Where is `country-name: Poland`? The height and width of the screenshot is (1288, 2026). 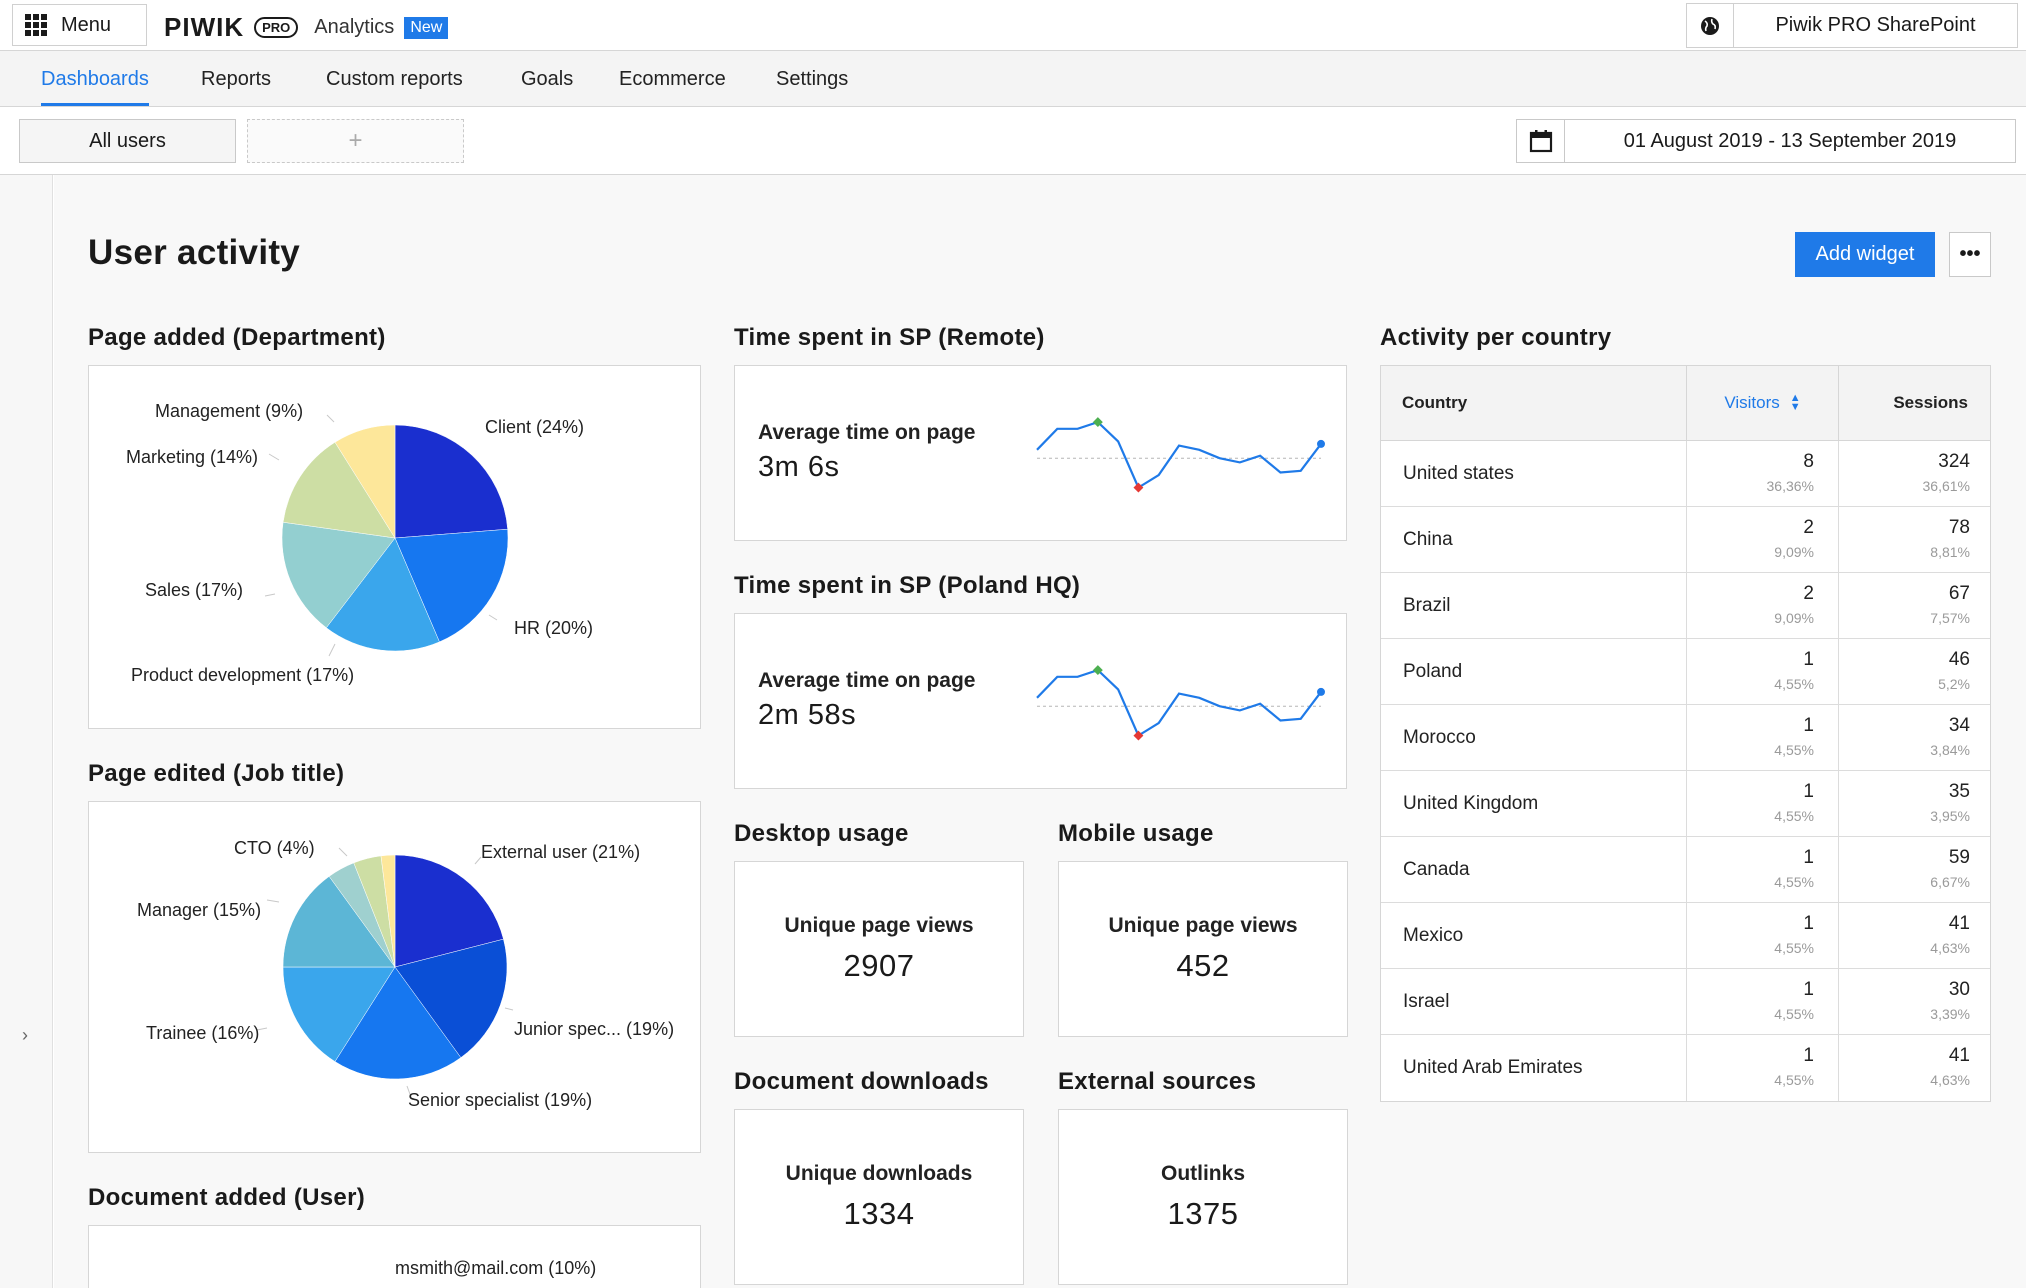
country-name: Poland is located at coordinates (1534, 671).